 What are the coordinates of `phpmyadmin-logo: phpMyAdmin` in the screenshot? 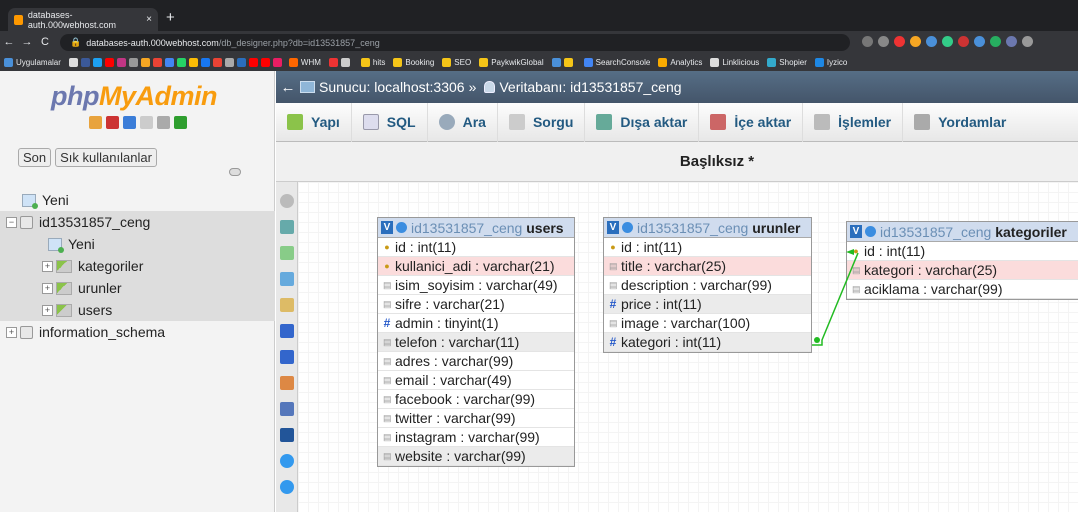 It's located at (134, 96).